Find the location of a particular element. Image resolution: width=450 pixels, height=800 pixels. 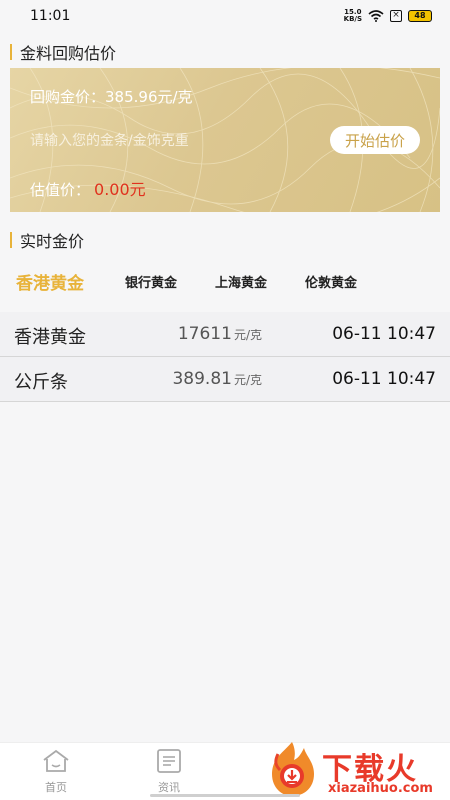

flame-logo-icon is located at coordinates (293, 769).